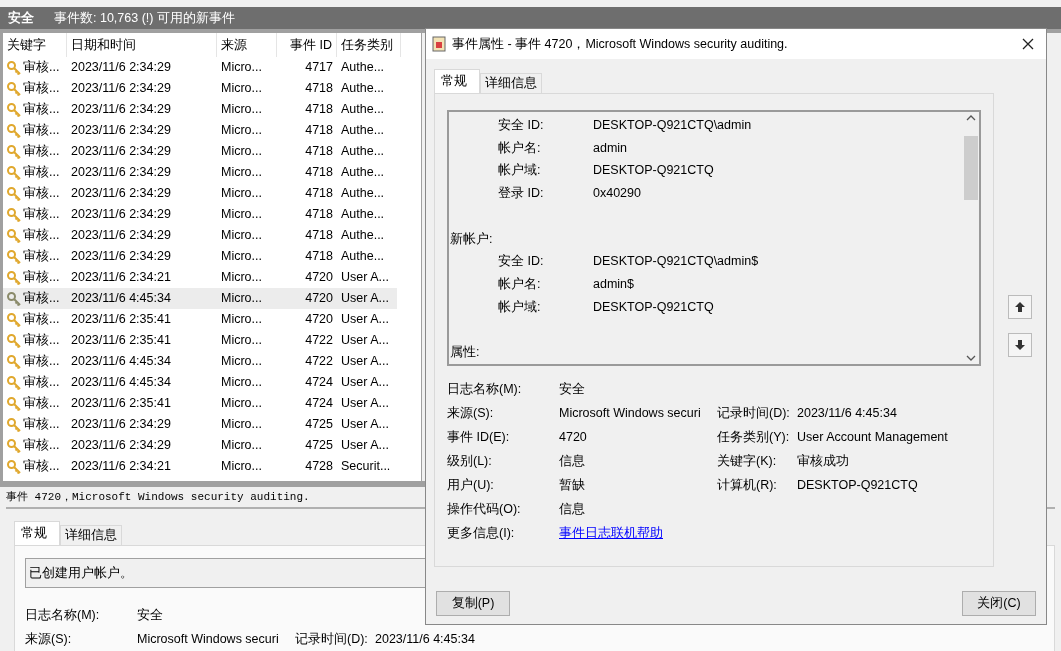 Image resolution: width=1061 pixels, height=651 pixels. Describe the element at coordinates (610, 148) in the screenshot. I see `detail-value: admin` at that location.